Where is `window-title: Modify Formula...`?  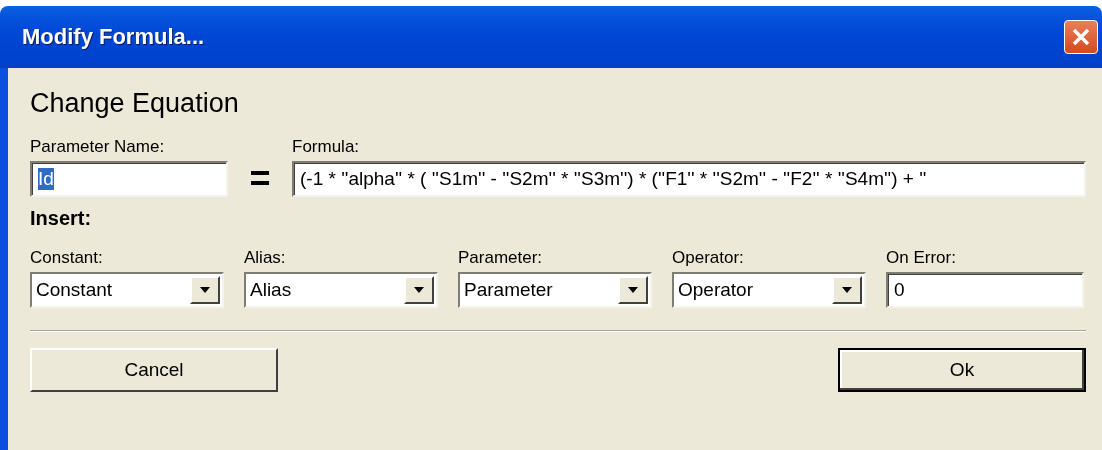
window-title: Modify Formula... is located at coordinates (113, 37).